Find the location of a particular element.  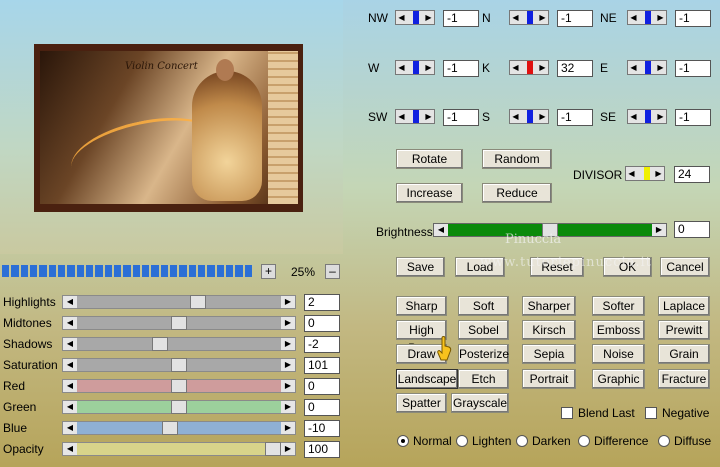

saturation-value-field: 101 is located at coordinates (322, 365).